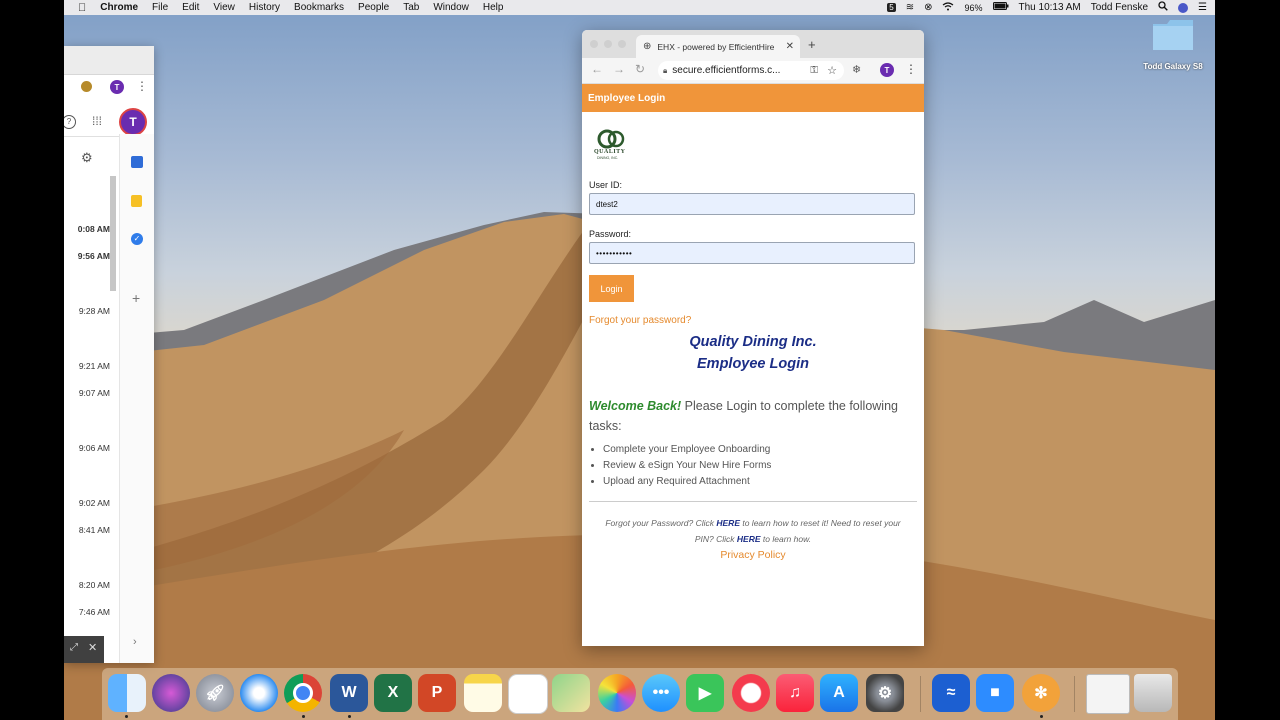  Describe the element at coordinates (259, 693) in the screenshot. I see `safari-icon` at that location.